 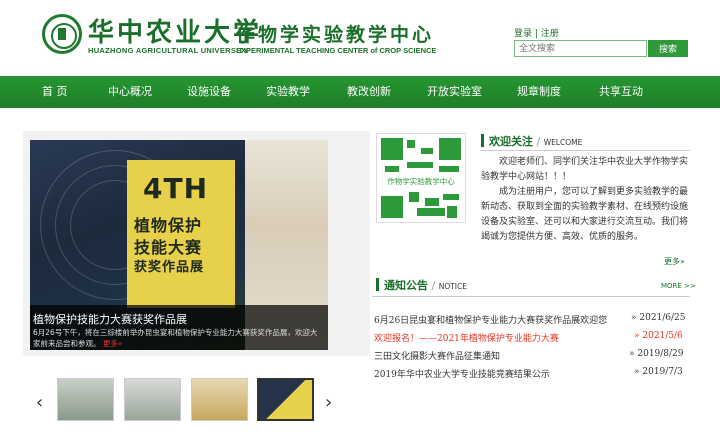 What do you see at coordinates (328, 402) in the screenshot?
I see `slider-next-arrow-icon: ›` at bounding box center [328, 402].